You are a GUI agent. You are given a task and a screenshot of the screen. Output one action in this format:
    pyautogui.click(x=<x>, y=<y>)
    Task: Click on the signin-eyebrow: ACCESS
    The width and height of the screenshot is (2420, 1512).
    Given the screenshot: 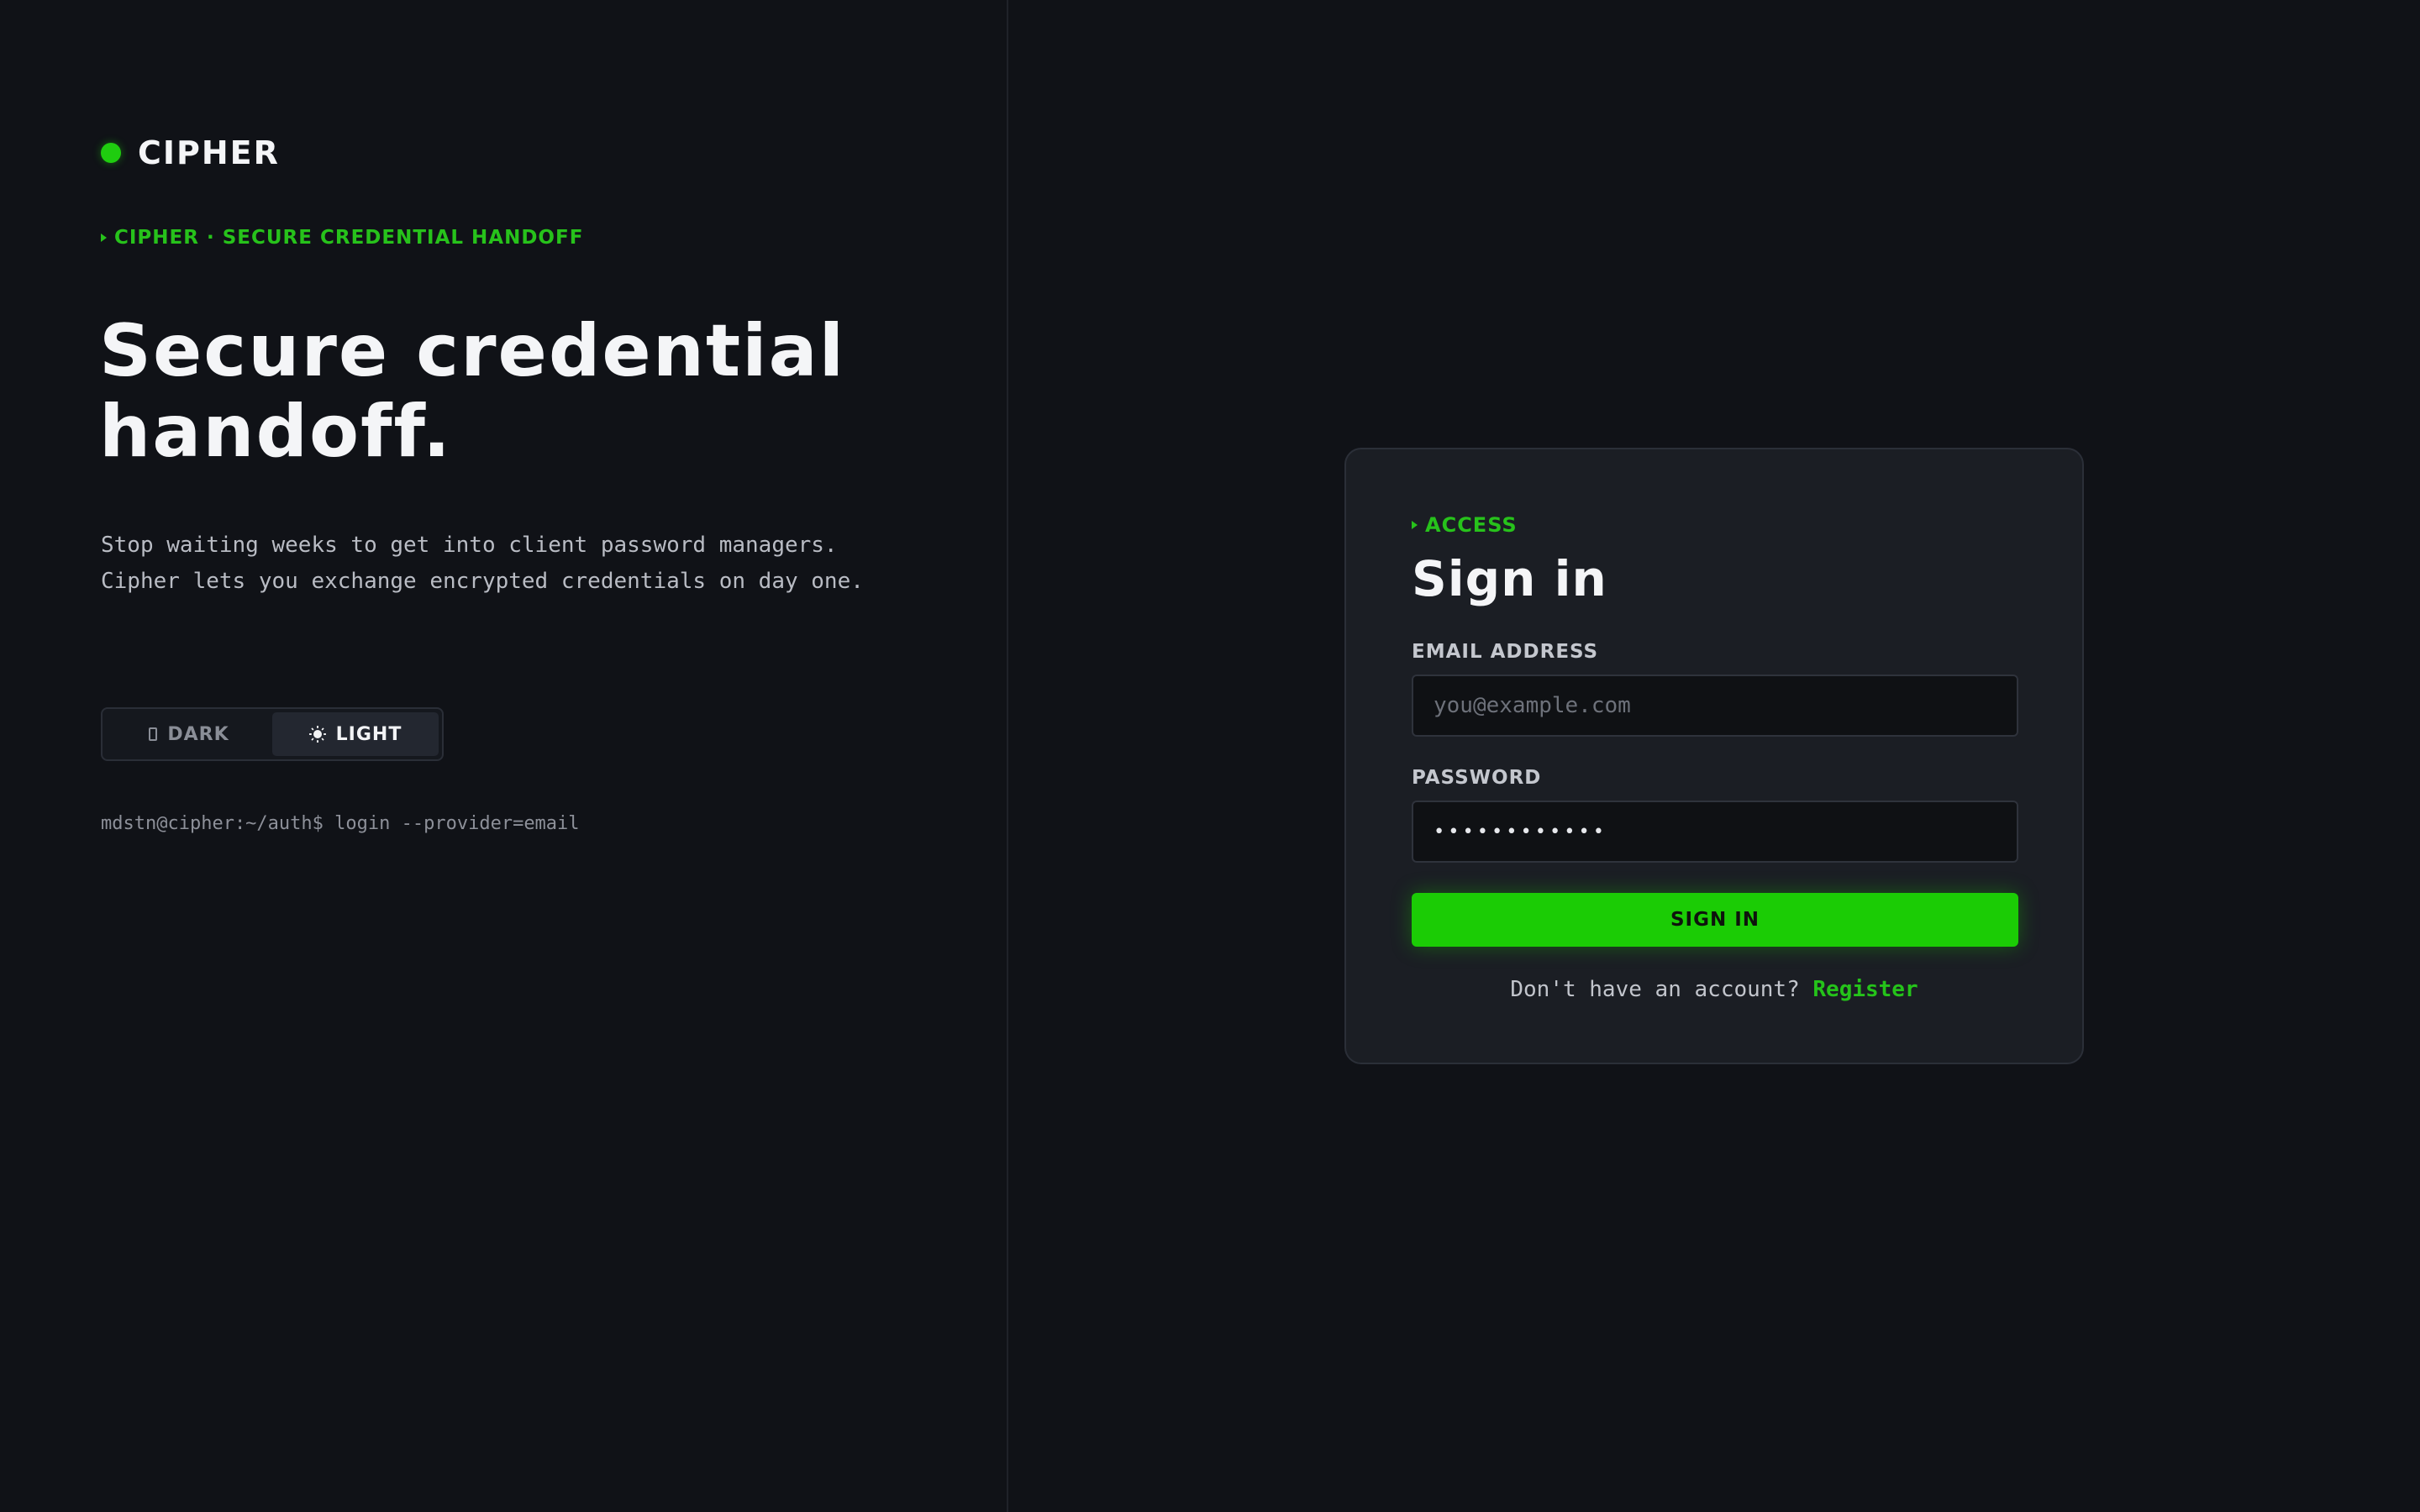 What is the action you would take?
    pyautogui.click(x=1465, y=525)
    